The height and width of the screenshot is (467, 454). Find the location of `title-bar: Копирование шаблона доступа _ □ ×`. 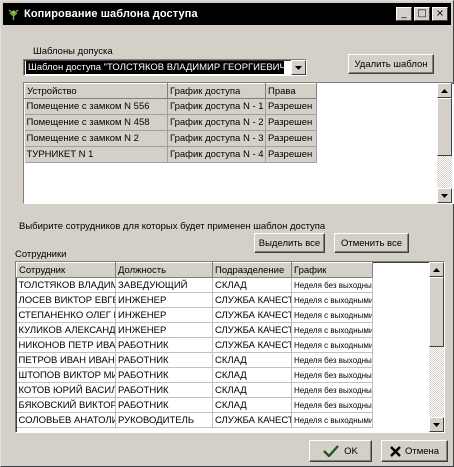

title-bar: Копирование шаблона доступа _ □ × is located at coordinates (227, 14).